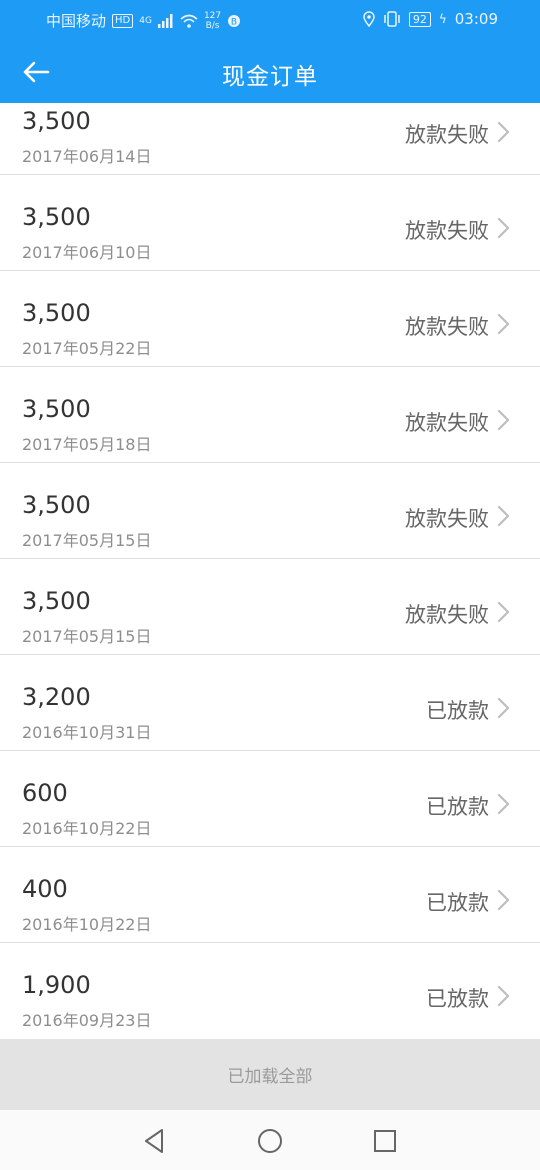 The width and height of the screenshot is (540, 1170). What do you see at coordinates (165, 20) in the screenshot?
I see `signal-icon` at bounding box center [165, 20].